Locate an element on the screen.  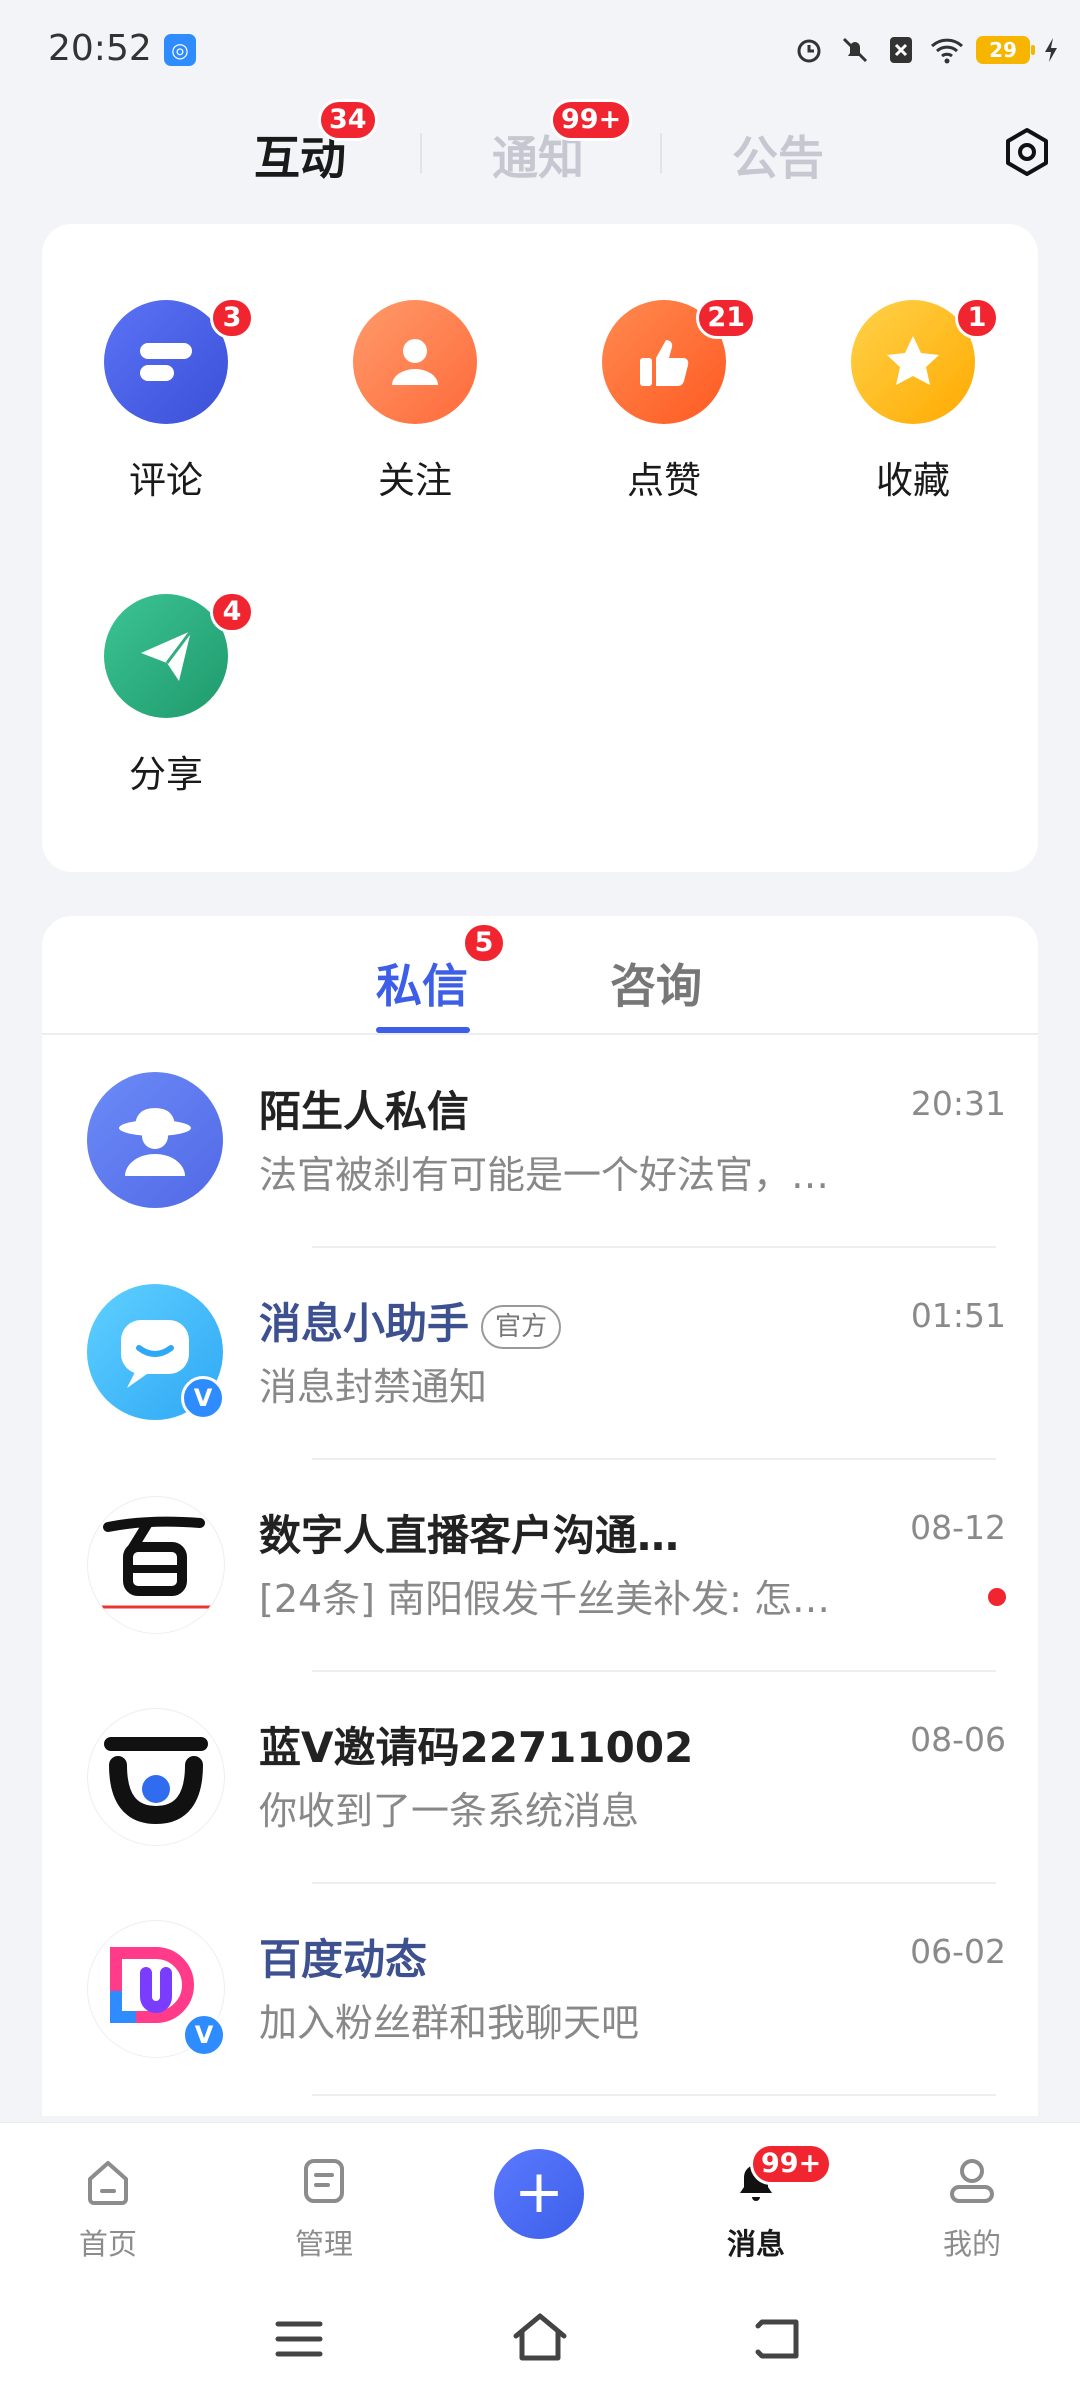
stranger-avatar is located at coordinates (155, 1140).